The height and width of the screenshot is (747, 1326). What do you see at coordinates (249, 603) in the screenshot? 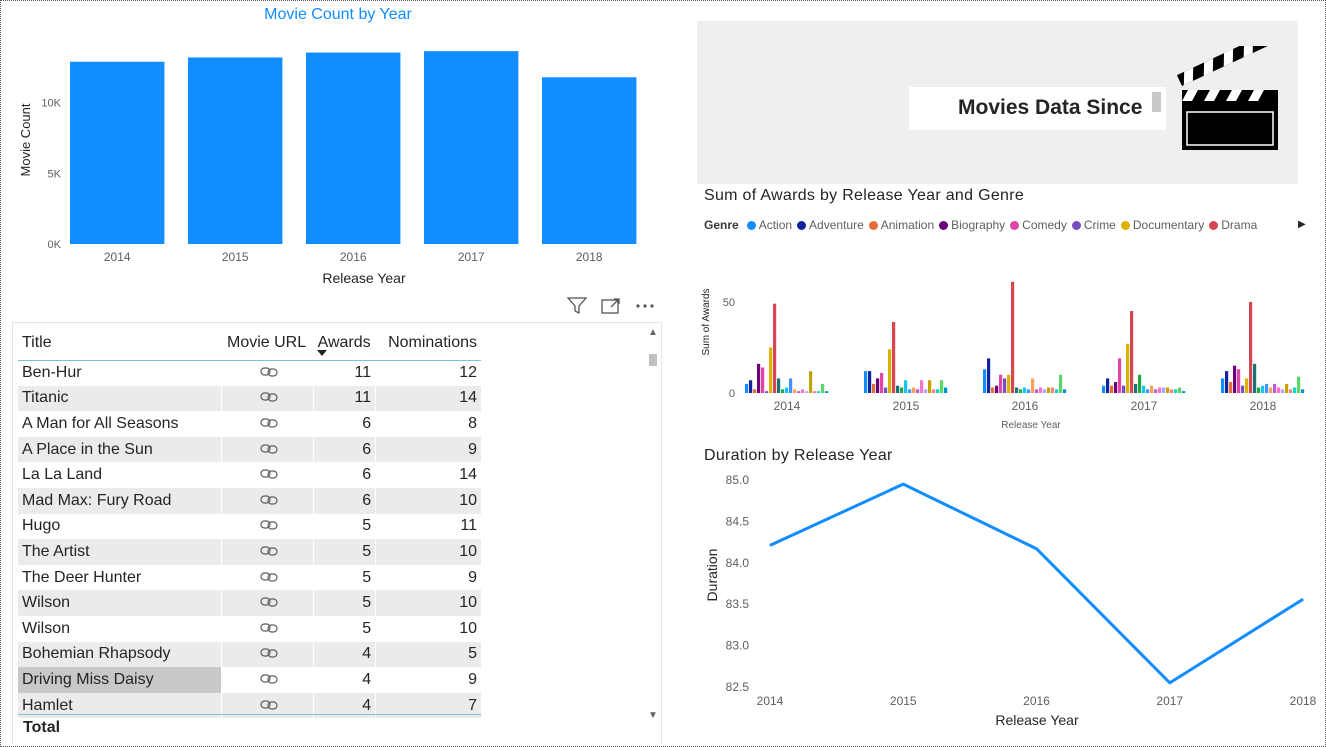
I see `table-row: Wilson 5 10` at bounding box center [249, 603].